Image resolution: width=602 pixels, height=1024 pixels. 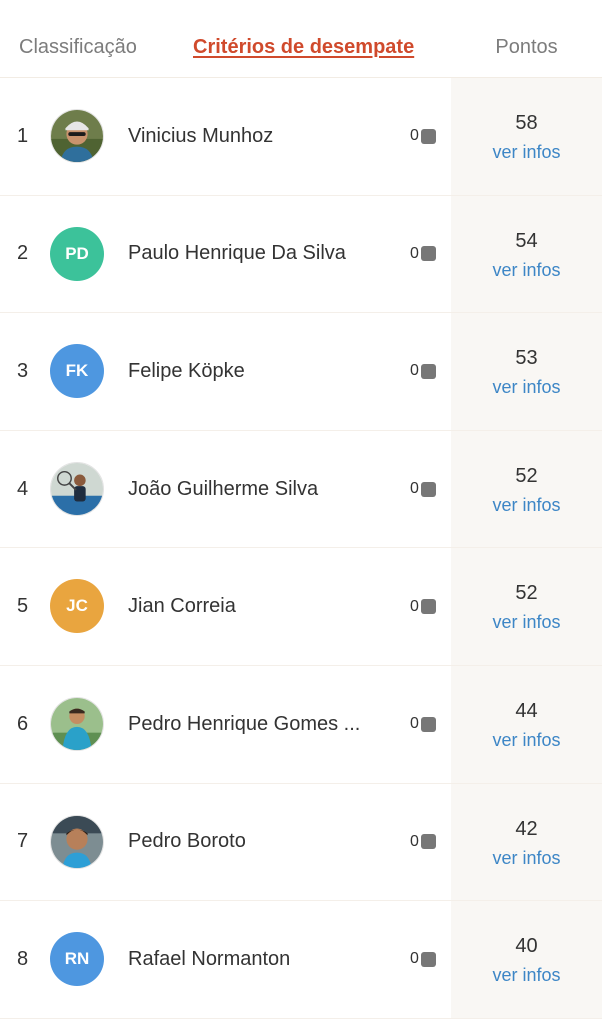 What do you see at coordinates (526, 136) in the screenshot?
I see `points-cell: 58 ver infos` at bounding box center [526, 136].